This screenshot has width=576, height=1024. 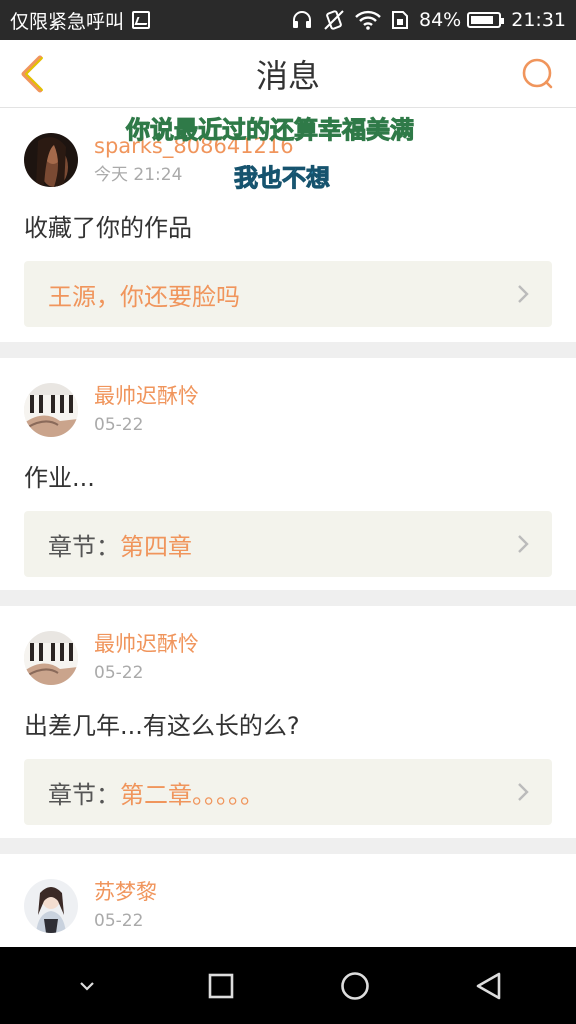 I want to click on work-reference-link: 王源，你还要脸吗, so click(x=288, y=294).